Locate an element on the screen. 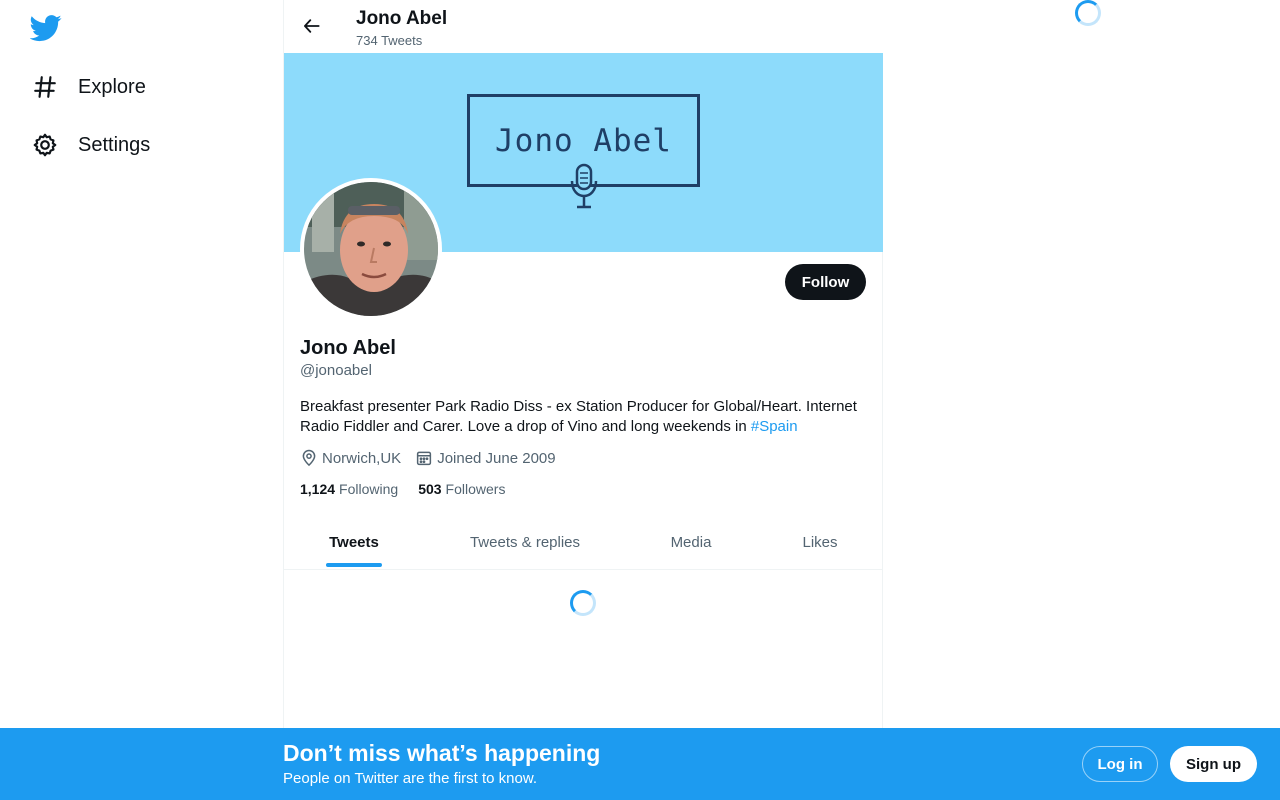 This screenshot has width=1280, height=800. tab-likes: Likes is located at coordinates (820, 542).